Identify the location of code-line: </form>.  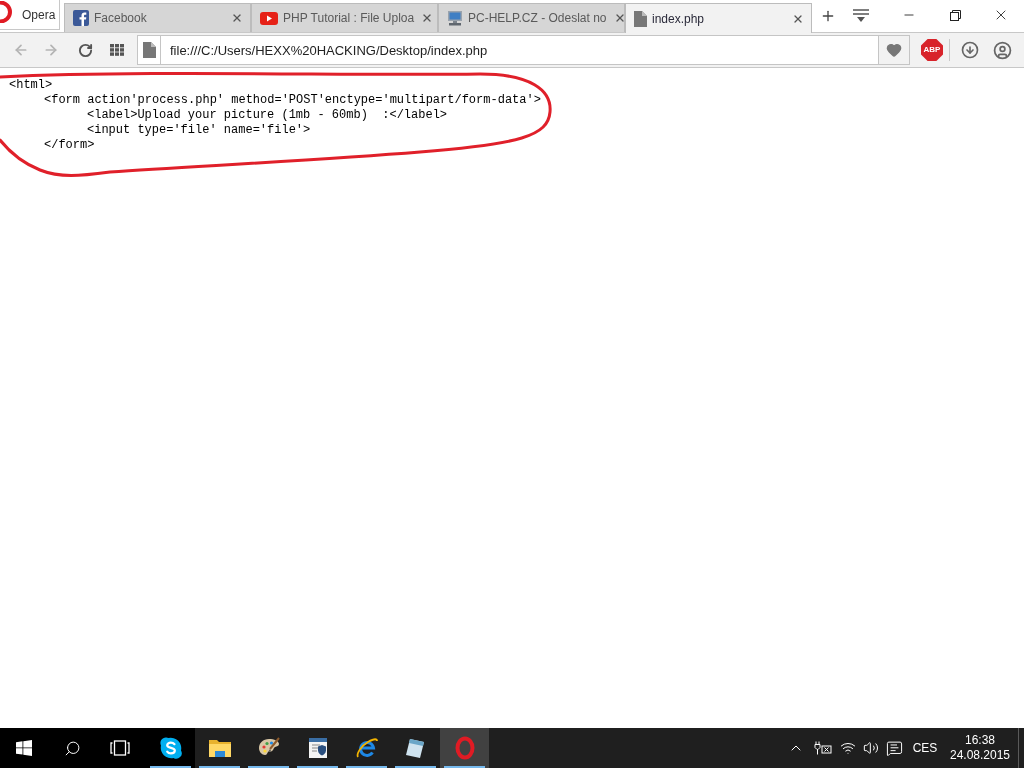
(69, 145).